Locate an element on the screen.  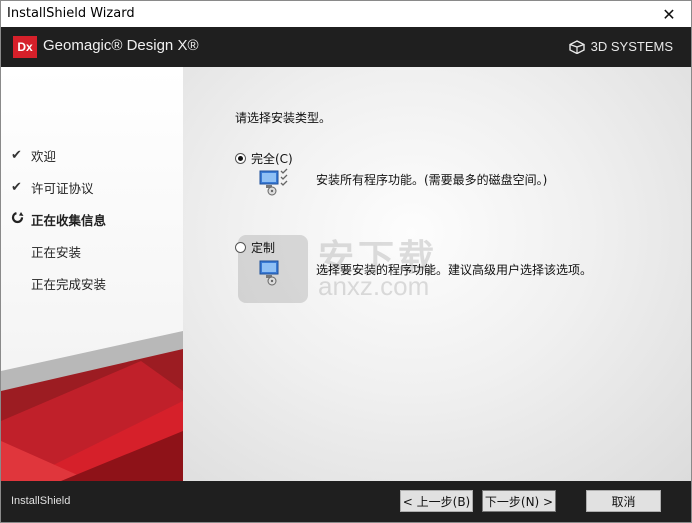
option-complete-label: 完全(C) is located at coordinates (272, 158).